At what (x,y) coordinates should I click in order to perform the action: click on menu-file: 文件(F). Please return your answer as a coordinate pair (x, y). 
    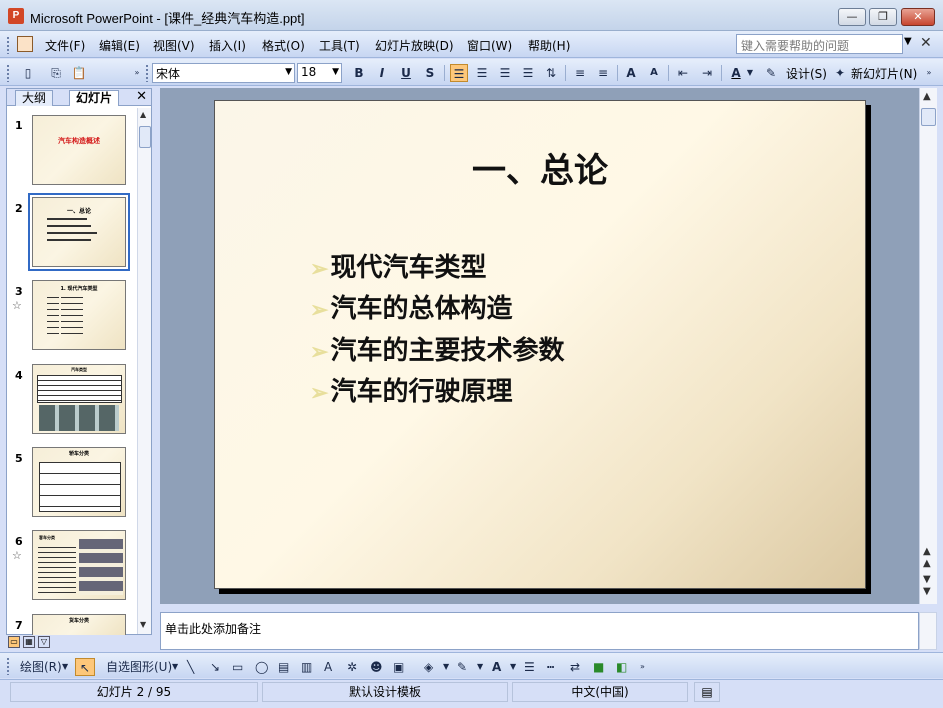
    Looking at the image, I should click on (65, 45).